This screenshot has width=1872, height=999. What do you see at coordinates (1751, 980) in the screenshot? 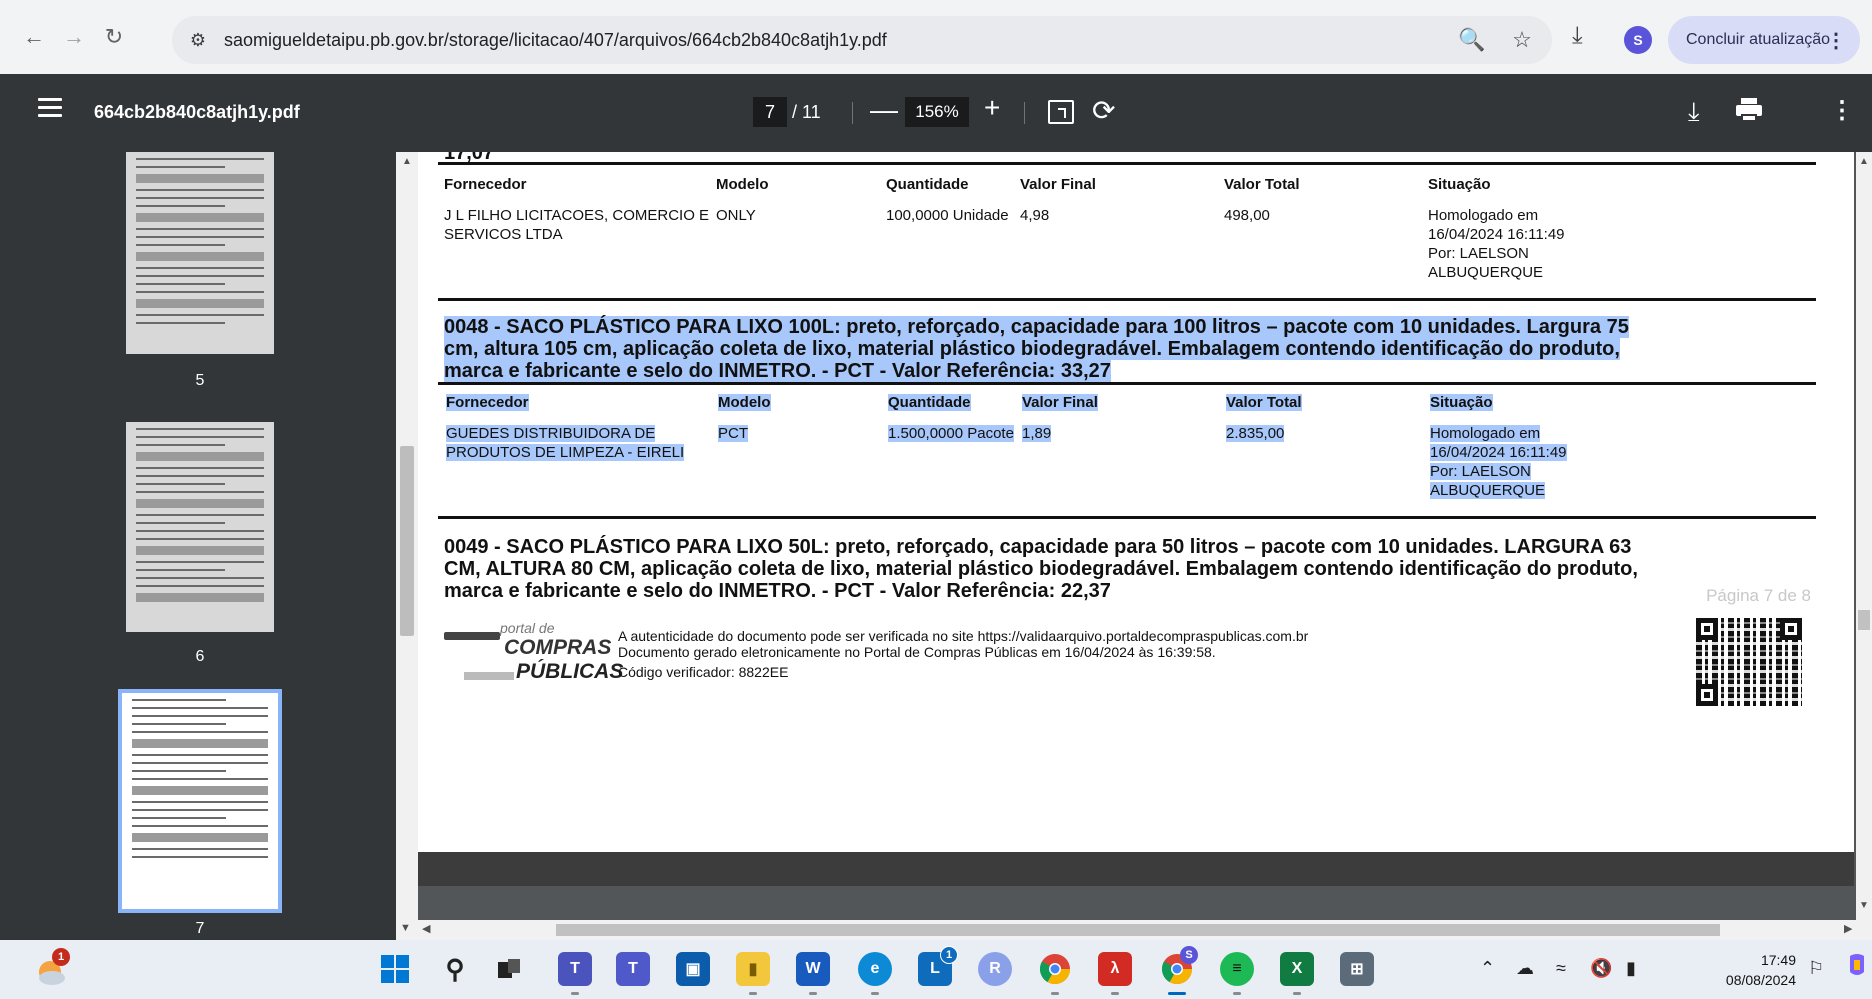
I see `clock-date: 08/08/2024` at bounding box center [1751, 980].